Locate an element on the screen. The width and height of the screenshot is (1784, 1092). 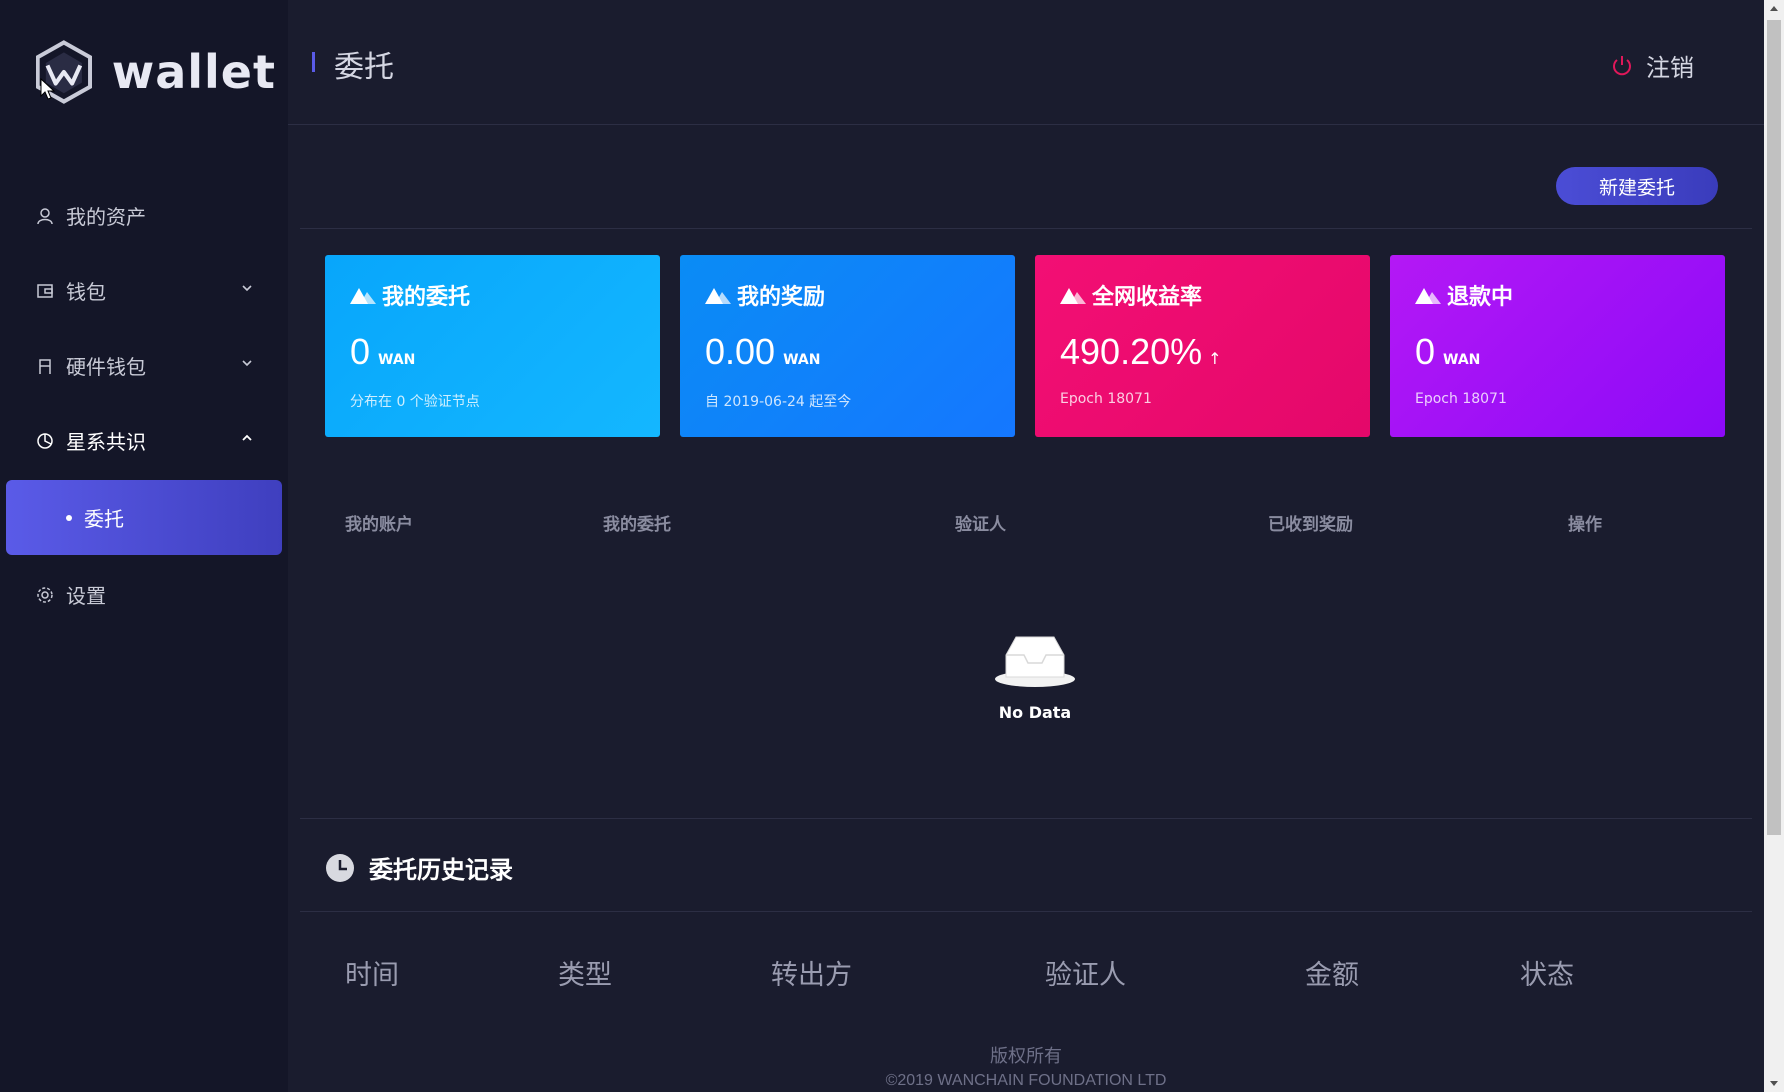
card-subtitle: 自 2019-06-24 起至今 is located at coordinates (778, 402).